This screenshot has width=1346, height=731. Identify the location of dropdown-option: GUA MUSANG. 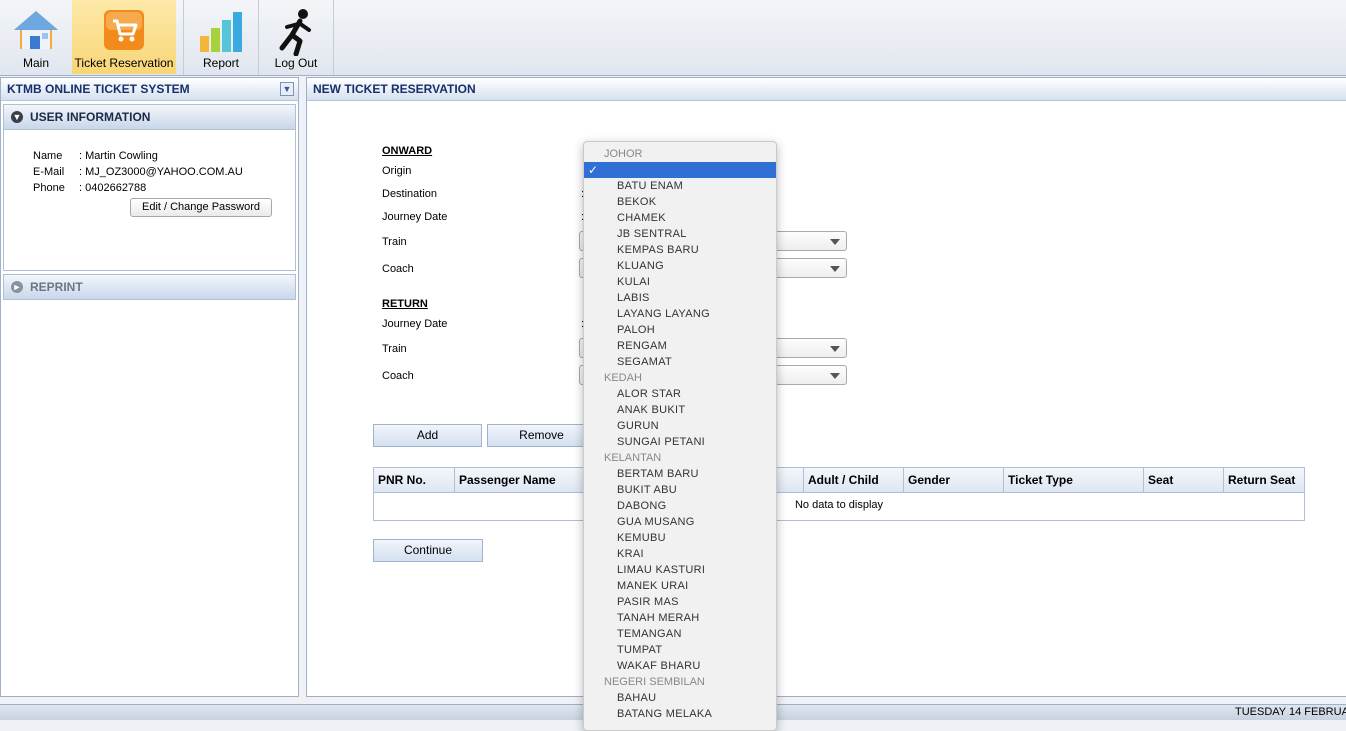
(680, 522).